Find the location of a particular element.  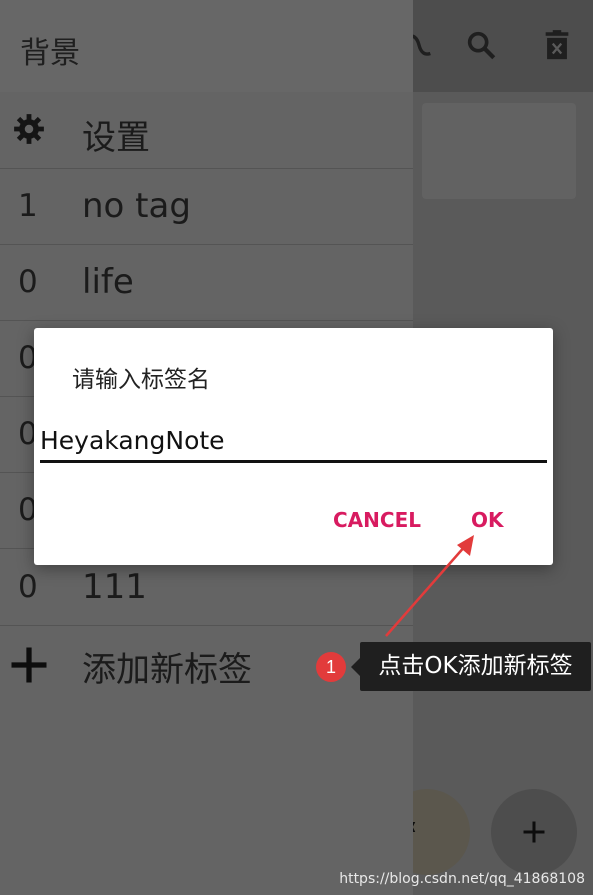

watermark: https://blog.csdn.net/qq_41868108 is located at coordinates (462, 879).